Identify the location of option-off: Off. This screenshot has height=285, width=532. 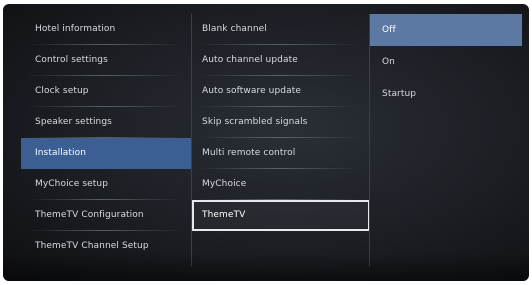
(446, 30).